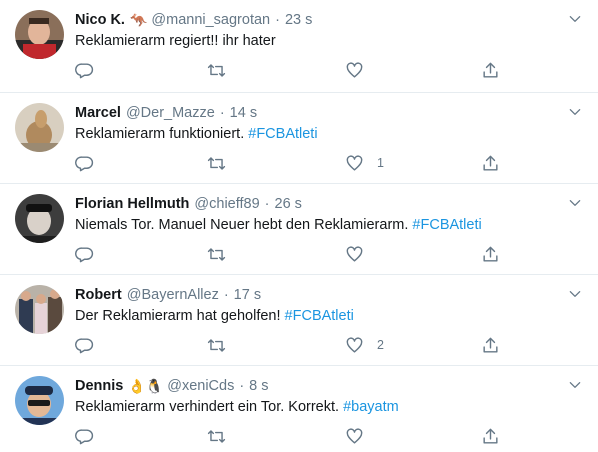 The width and height of the screenshot is (598, 452). I want to click on like-count: 2, so click(380, 345).